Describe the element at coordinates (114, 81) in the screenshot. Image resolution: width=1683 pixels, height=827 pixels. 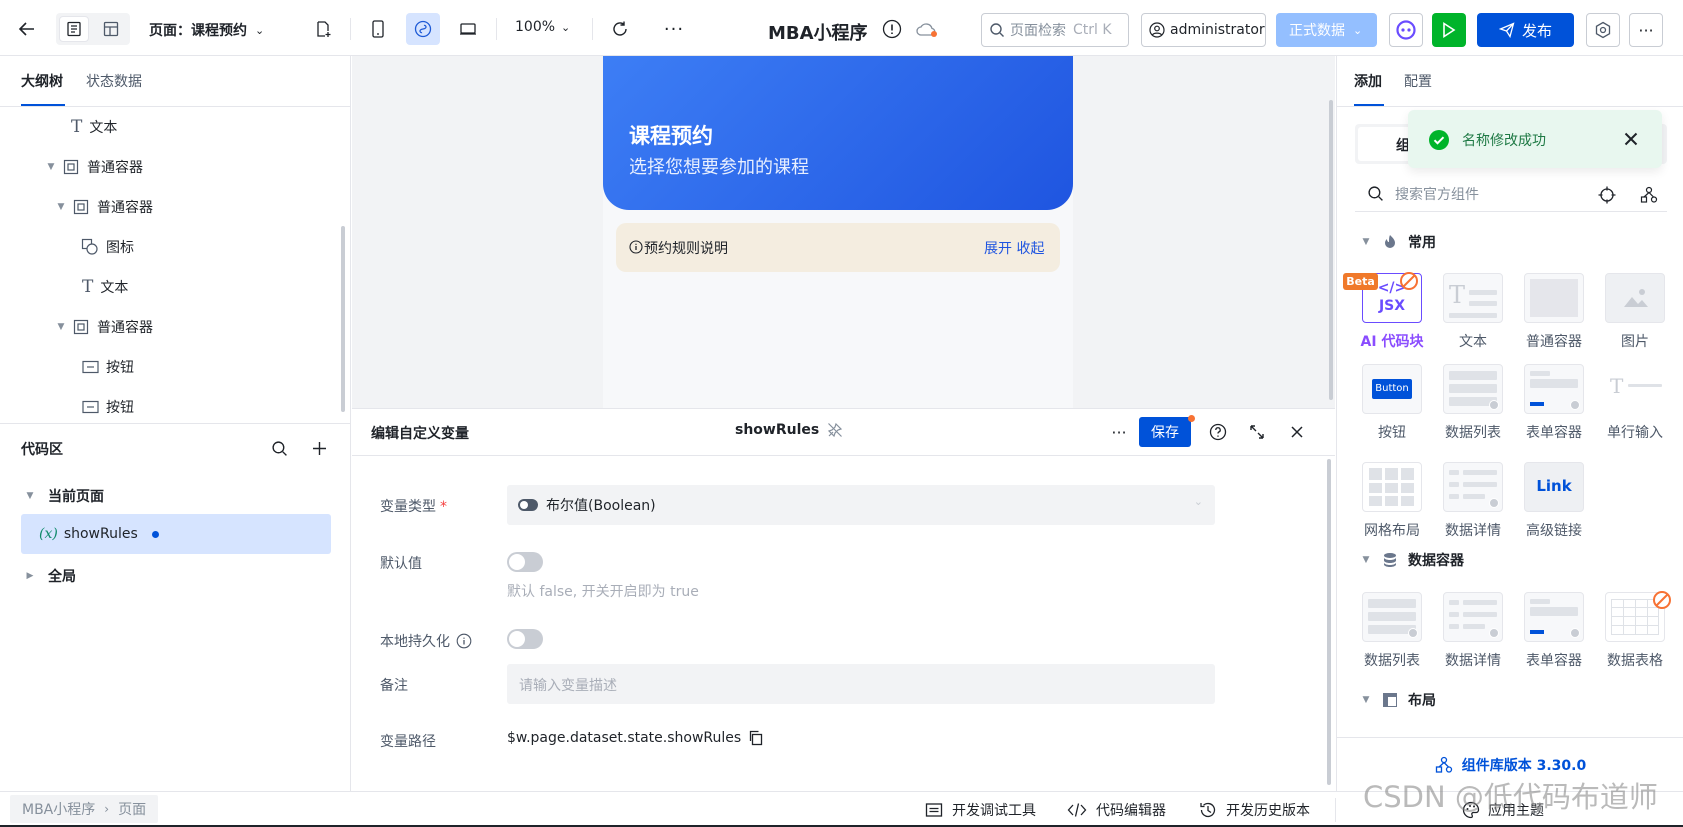
I see `tab-state-data: 状态数据` at that location.